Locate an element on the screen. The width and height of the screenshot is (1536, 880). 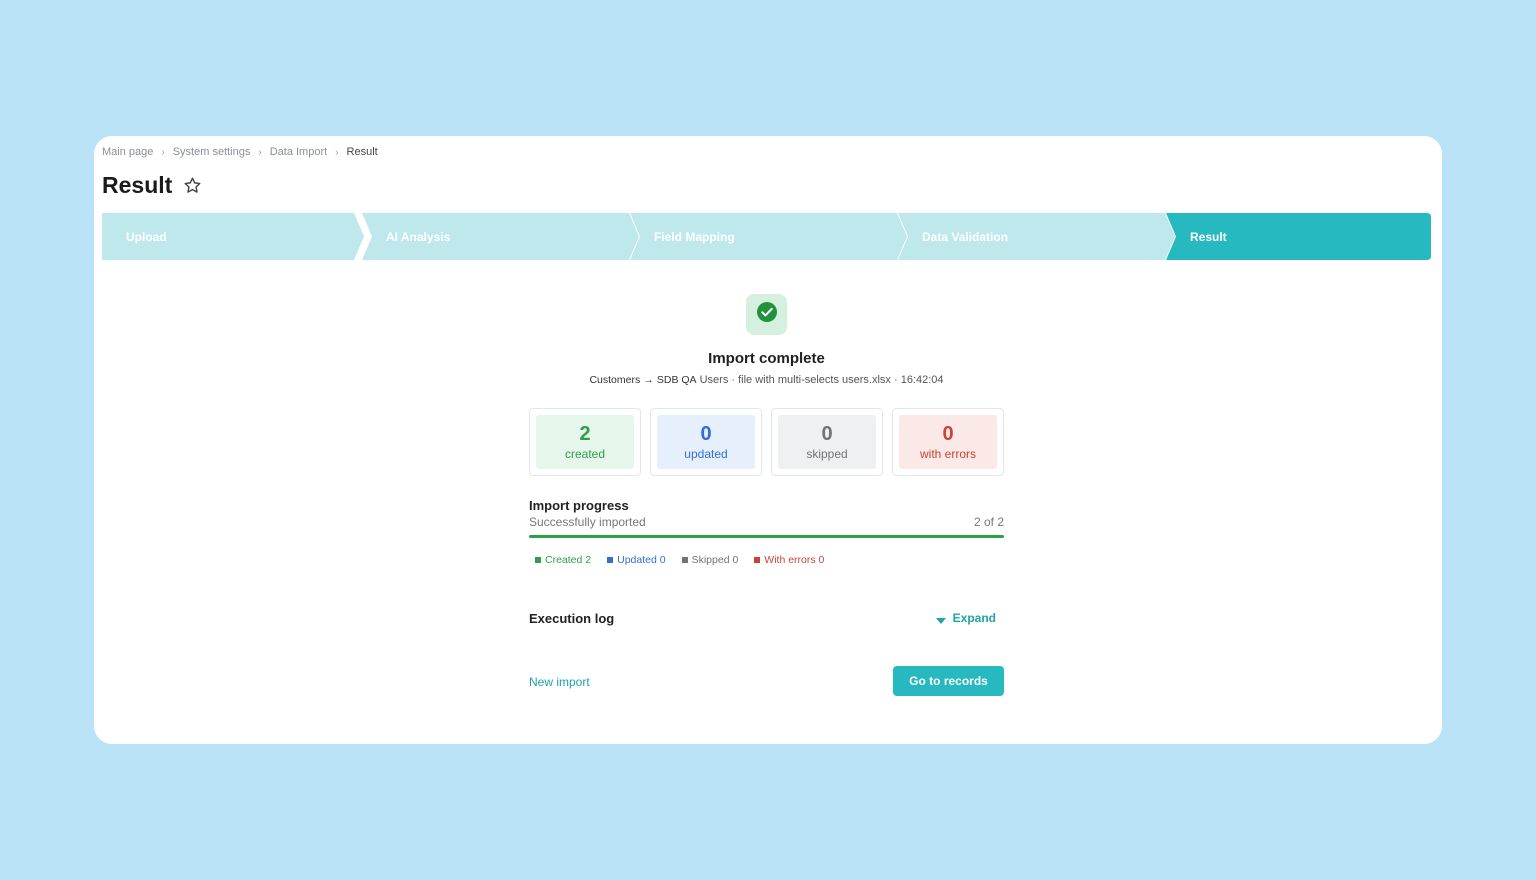
breadcrumb-main-page: Main page is located at coordinates (127, 152).